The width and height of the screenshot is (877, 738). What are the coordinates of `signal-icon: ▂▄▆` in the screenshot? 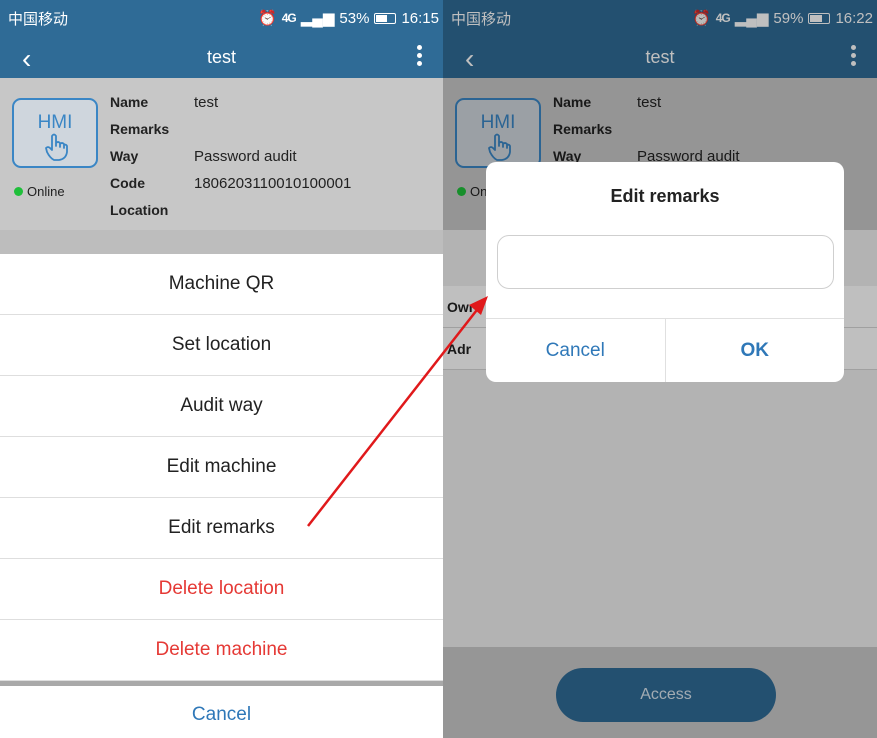 It's located at (317, 18).